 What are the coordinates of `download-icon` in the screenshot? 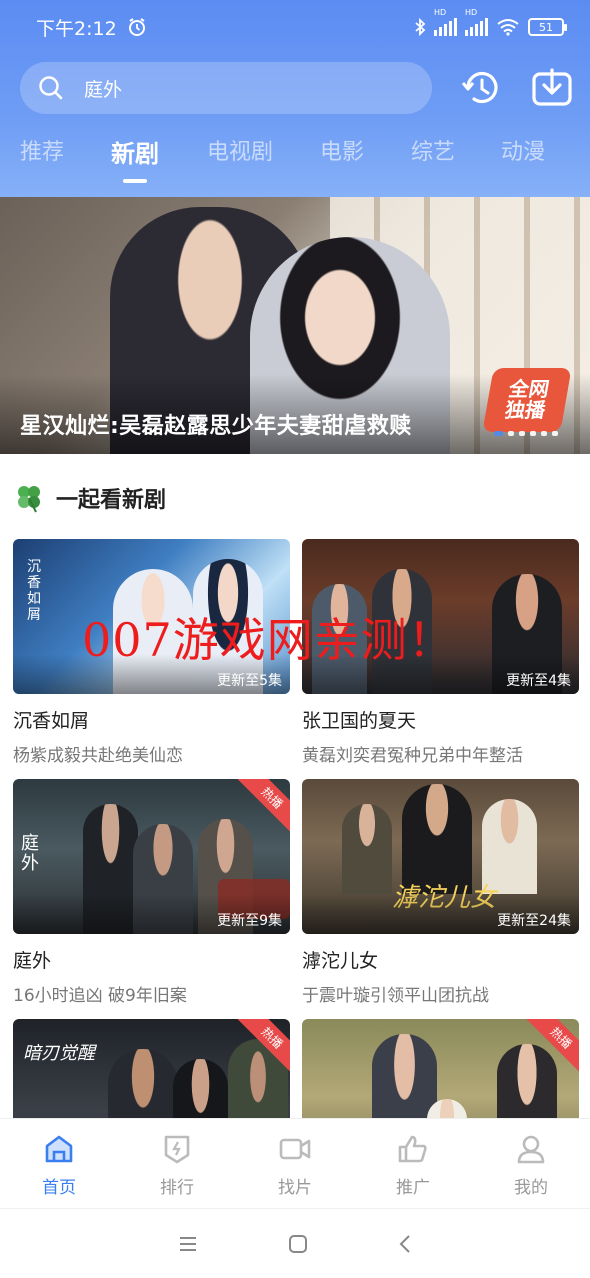 It's located at (552, 88).